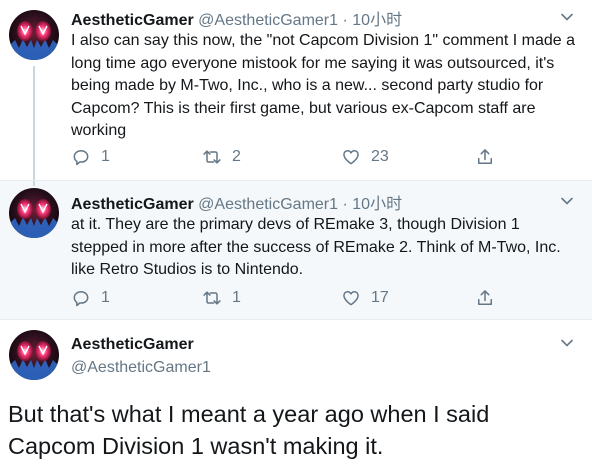 The image size is (592, 470). Describe the element at coordinates (380, 156) in the screenshot. I see `like-count: 23` at that location.